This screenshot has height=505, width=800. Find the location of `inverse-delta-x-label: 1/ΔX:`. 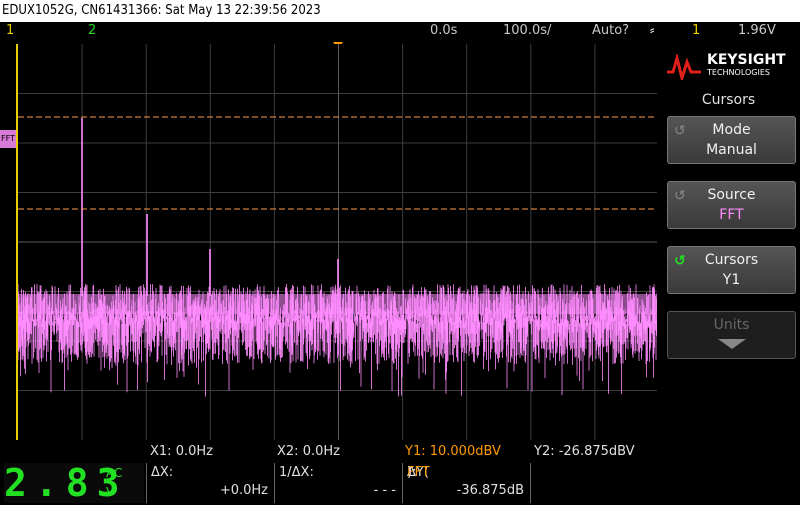

inverse-delta-x-label: 1/ΔX: is located at coordinates (296, 472).